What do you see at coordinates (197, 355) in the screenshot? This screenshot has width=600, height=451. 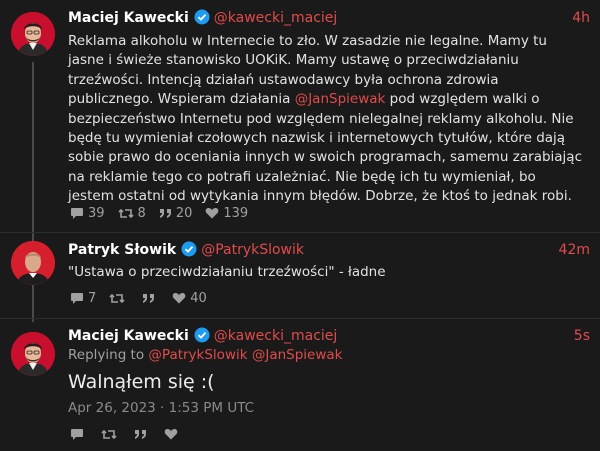 I see `mention-link: @PatrykSlowik` at bounding box center [197, 355].